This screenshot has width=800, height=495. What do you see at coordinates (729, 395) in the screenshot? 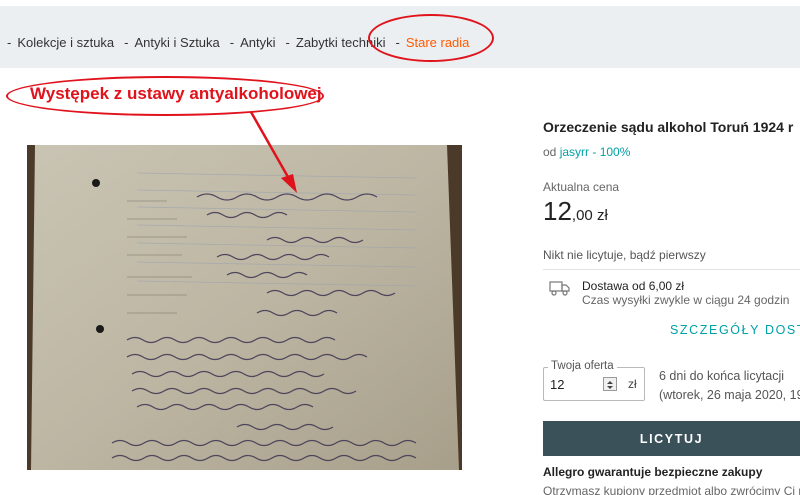
I see `auction-end-date: (wtorek, 26 maja 2020, 19` at bounding box center [729, 395].